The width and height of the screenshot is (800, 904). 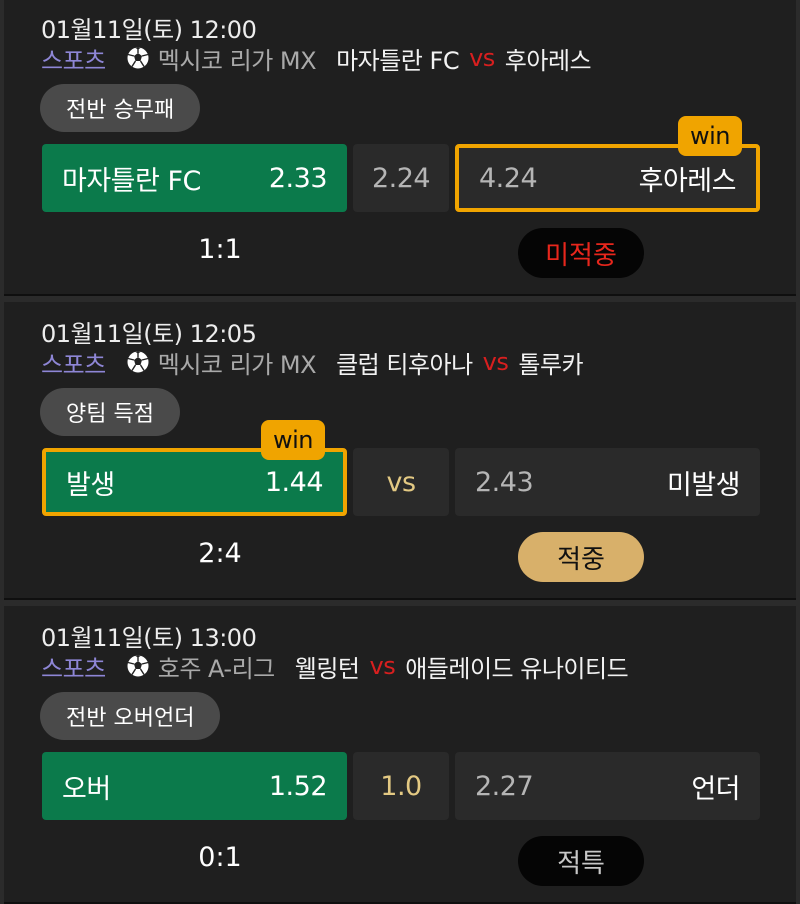 I want to click on match-meta: 스포츠 멕시코 리가 MX 마자틀란 FC vs 후아레스, so click(x=316, y=58).